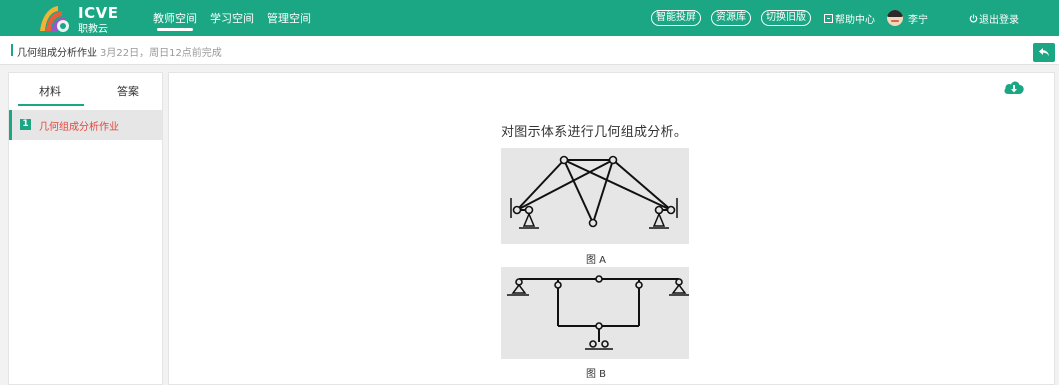  What do you see at coordinates (594, 132) in the screenshot?
I see `question-text: 对图示体系进行几何组成分析。` at bounding box center [594, 132].